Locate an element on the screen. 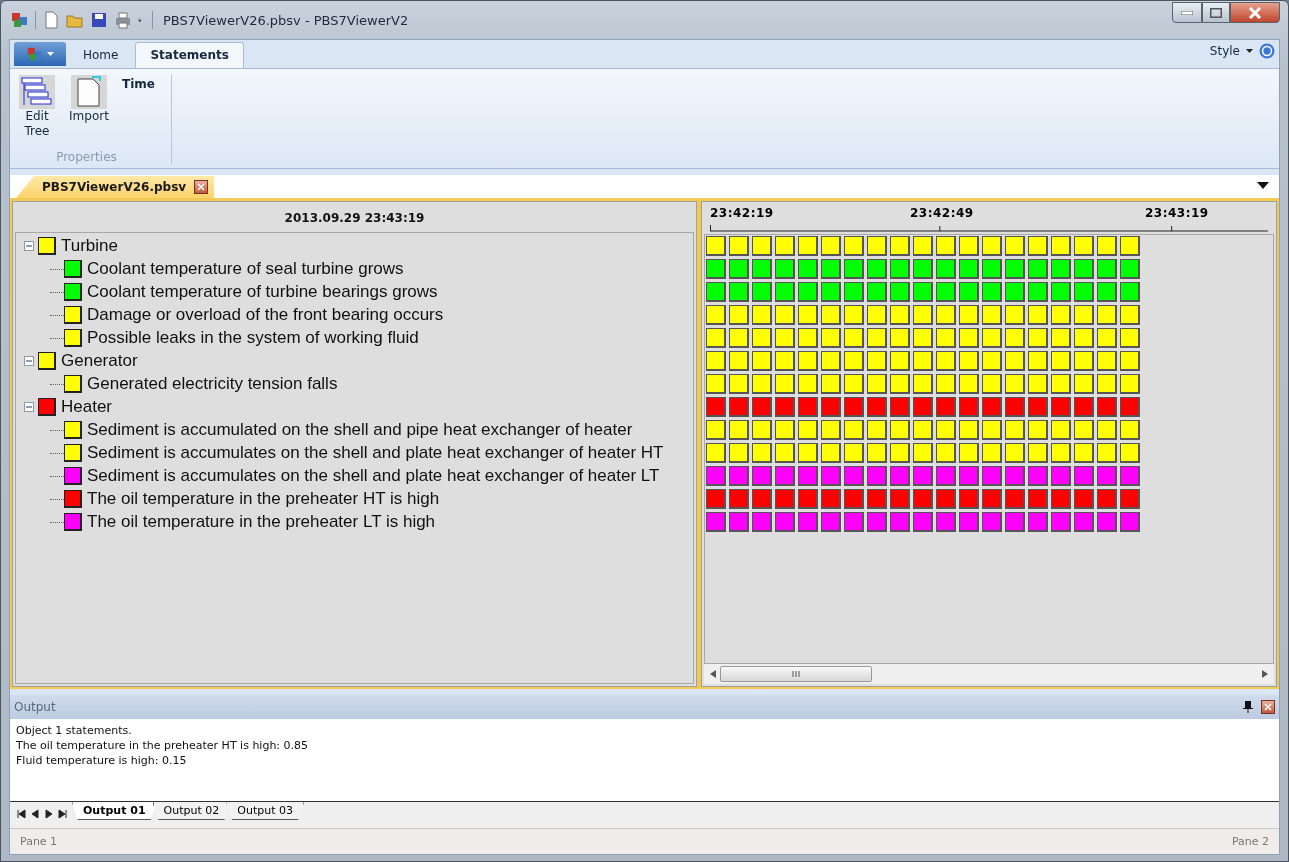 This screenshot has height=862, width=1289. tree-item-label: Generated electricity tension falls is located at coordinates (212, 384).